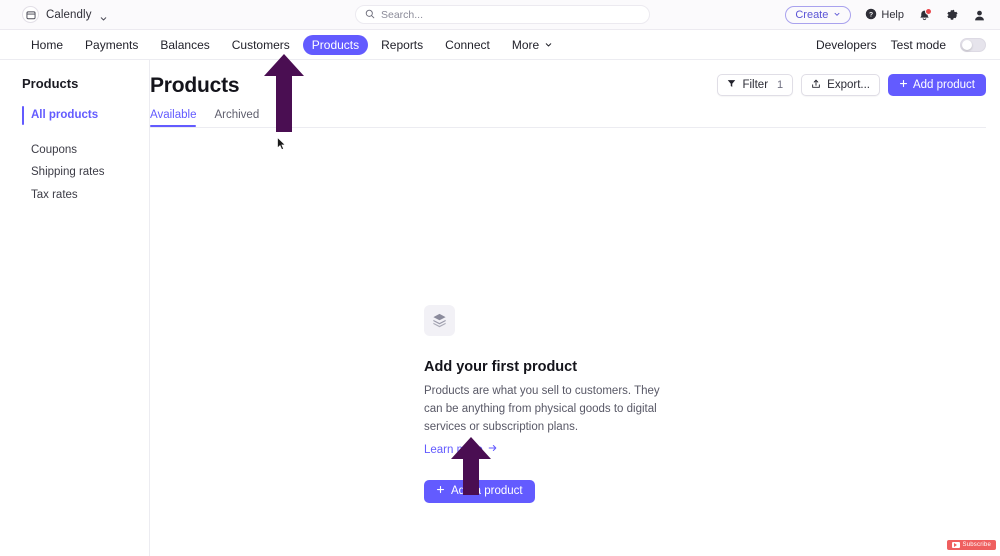 The height and width of the screenshot is (556, 1000). Describe the element at coordinates (892, 15) in the screenshot. I see `help-label: Help` at that location.